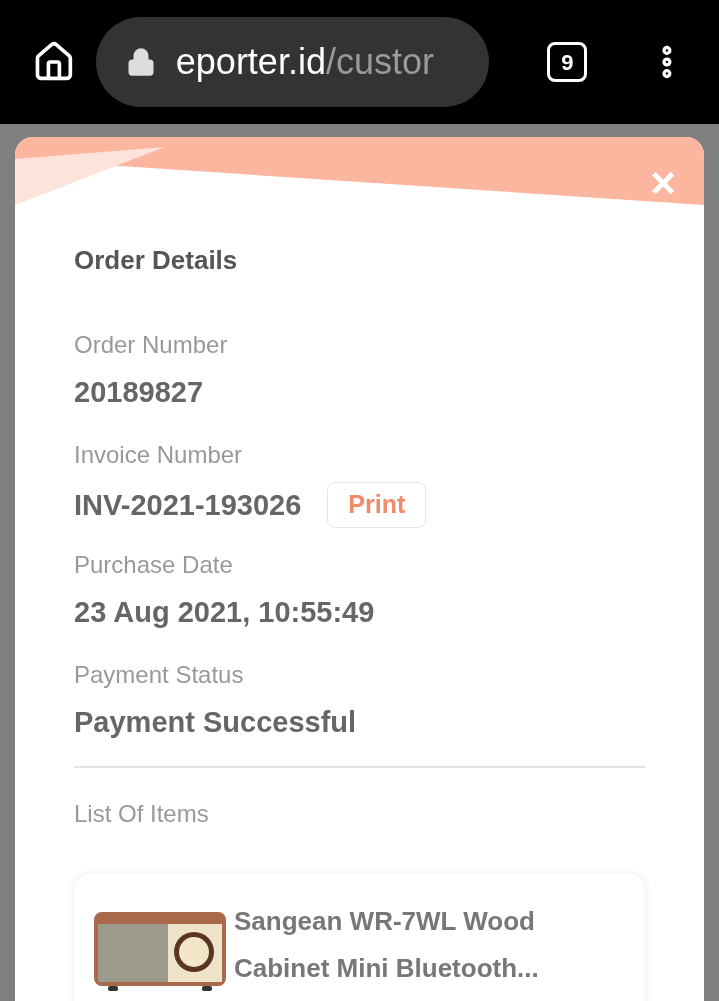 The width and height of the screenshot is (719, 1001). I want to click on field-label: Payment Status, so click(159, 675).